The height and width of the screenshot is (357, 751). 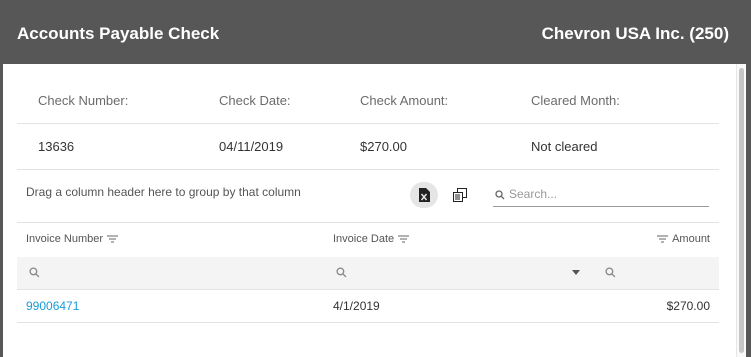 I want to click on chevron-down-icon, so click(x=576, y=272).